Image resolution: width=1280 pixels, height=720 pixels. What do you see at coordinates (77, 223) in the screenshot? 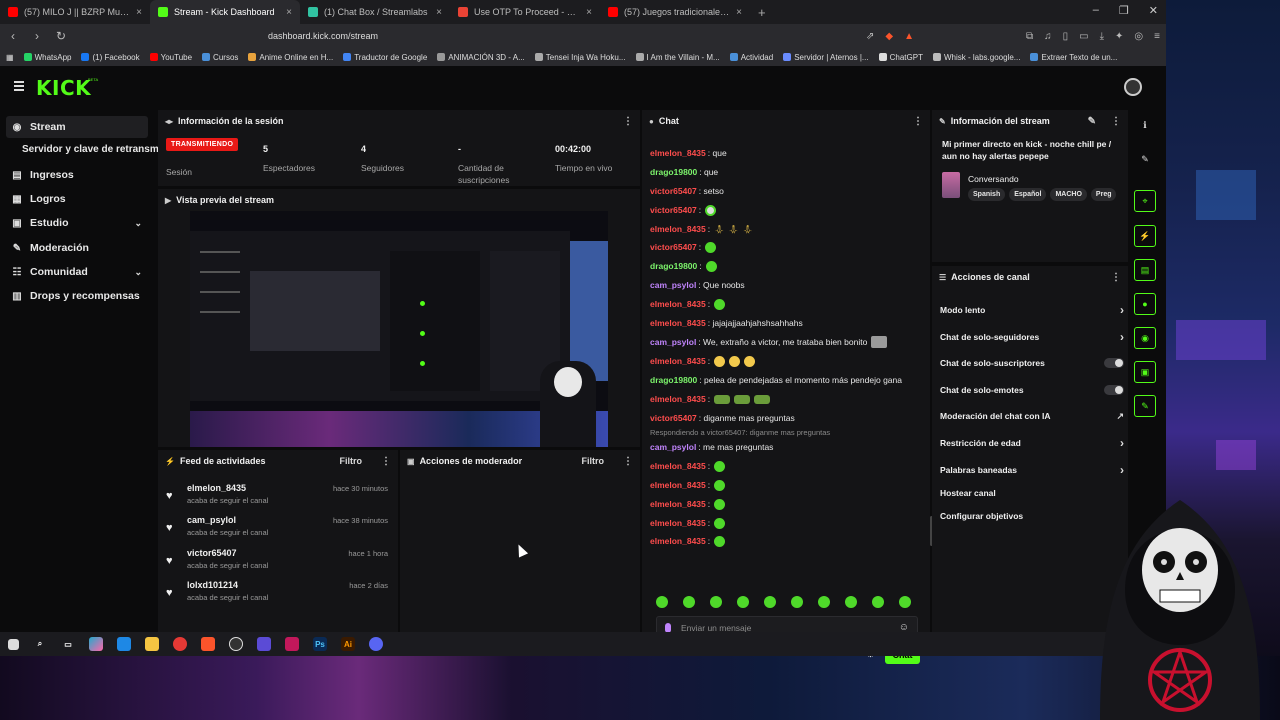
I see `sidebar-item-estudio: ▣ Estudio ⌄` at bounding box center [77, 223].